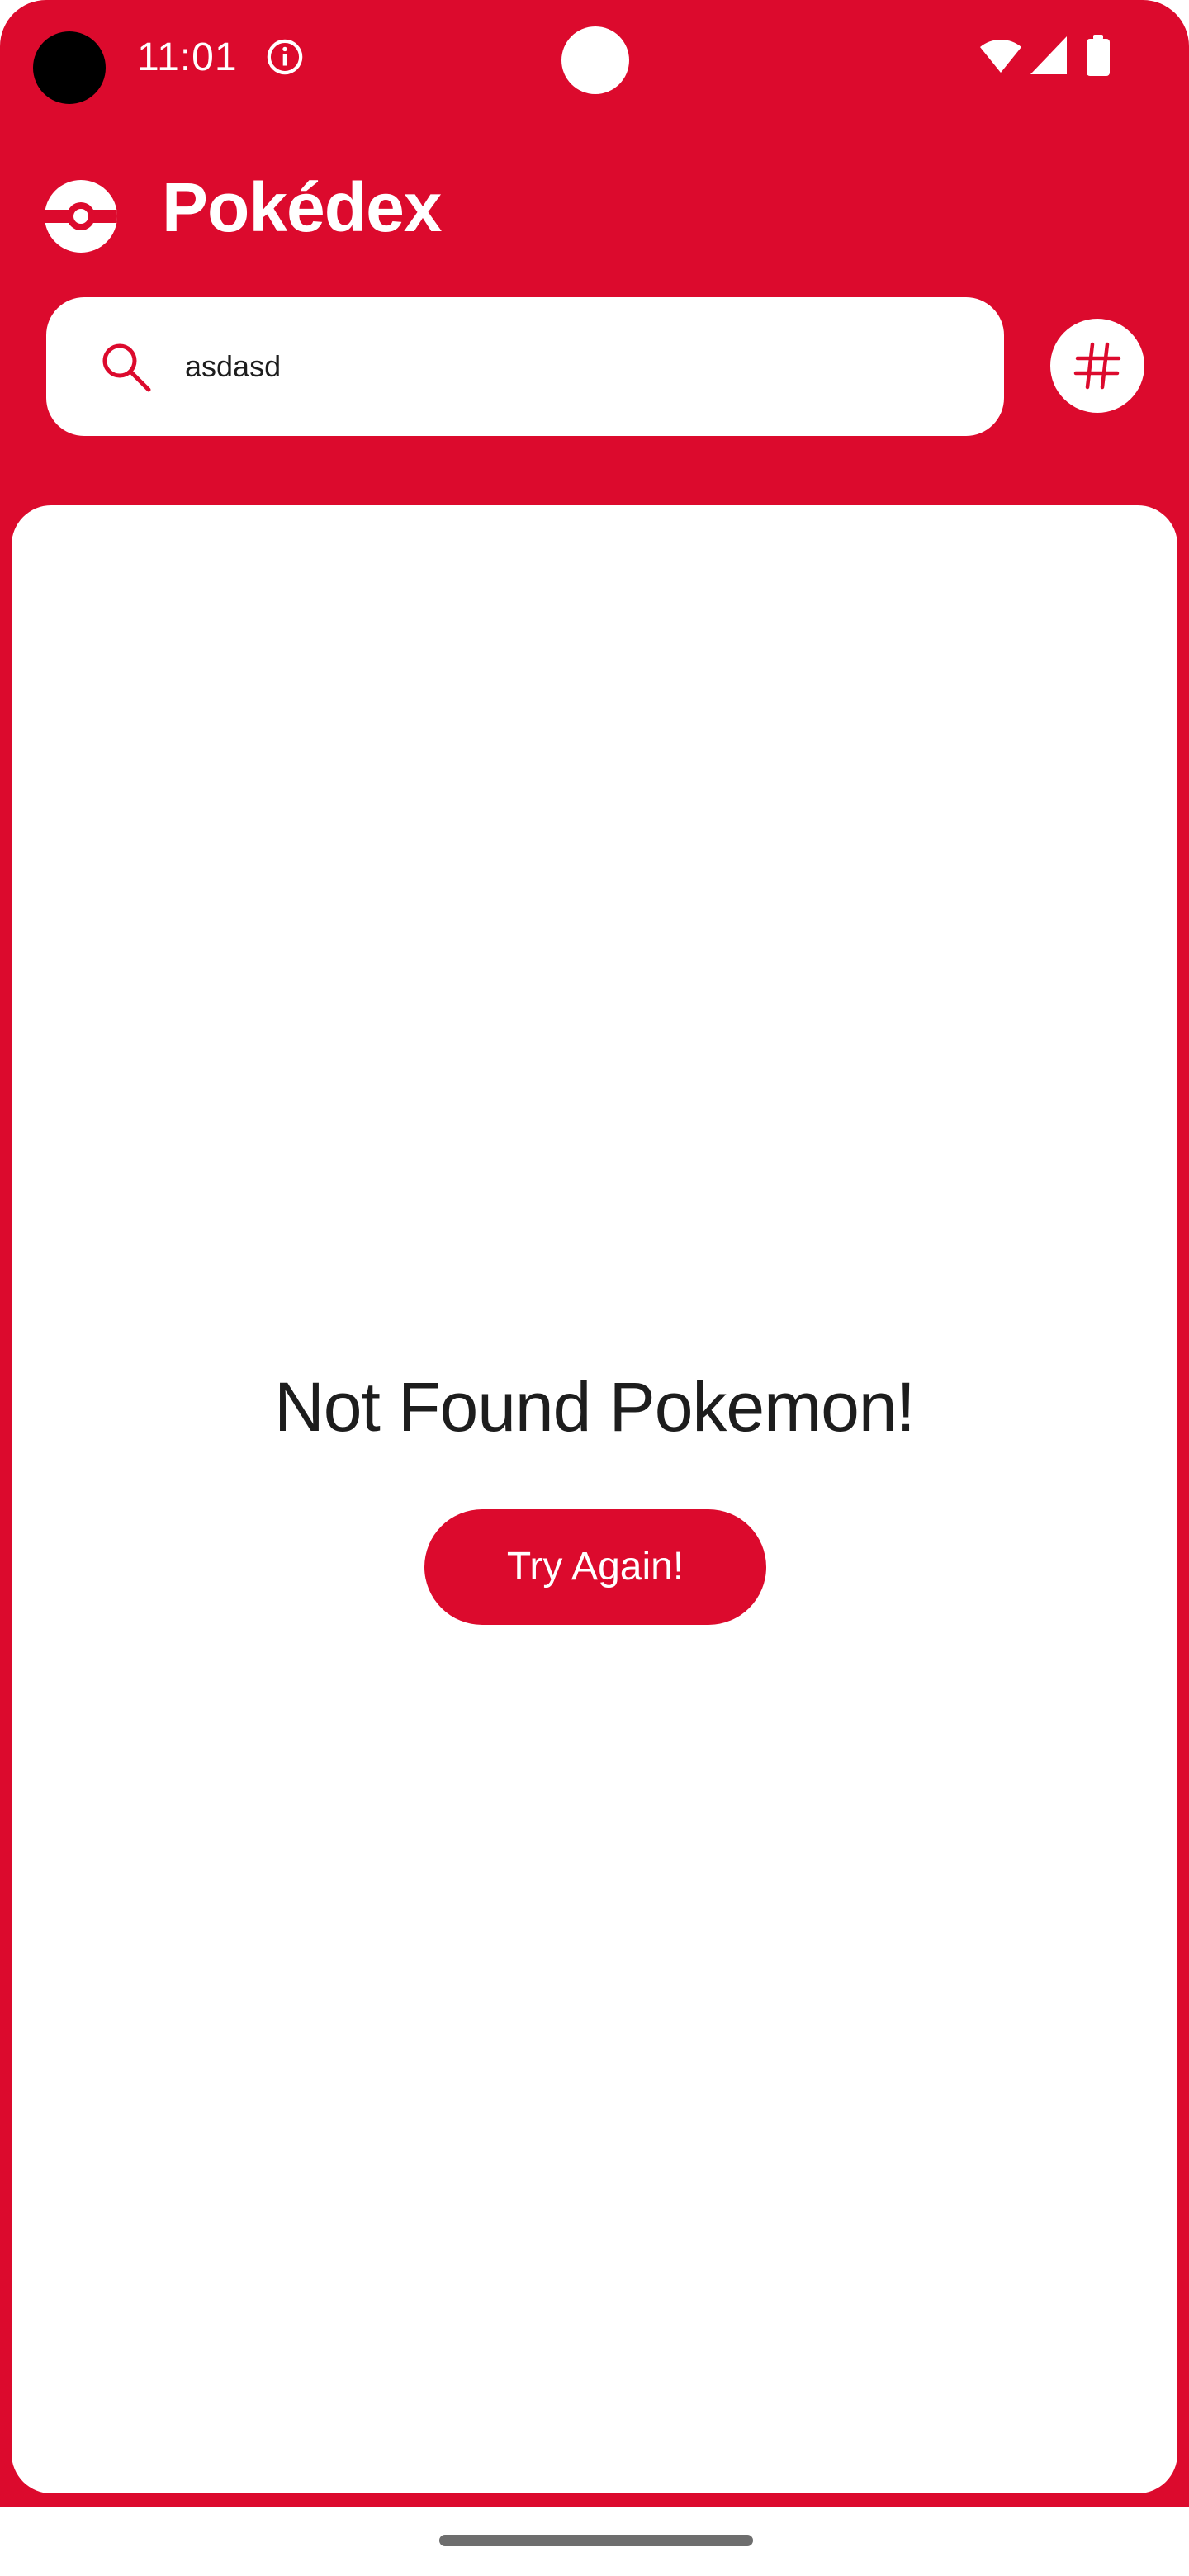 This screenshot has width=1189, height=2576. Describe the element at coordinates (573, 366) in the screenshot. I see `search-input` at that location.